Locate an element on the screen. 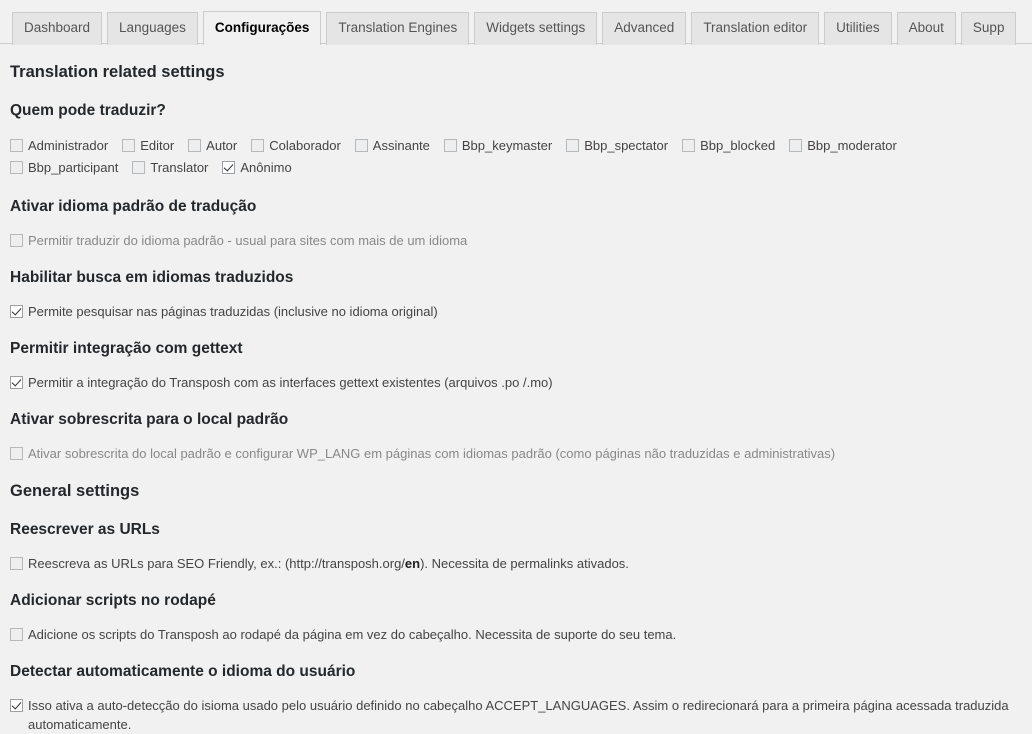 The height and width of the screenshot is (734, 1032). tab-about: About is located at coordinates (926, 28).